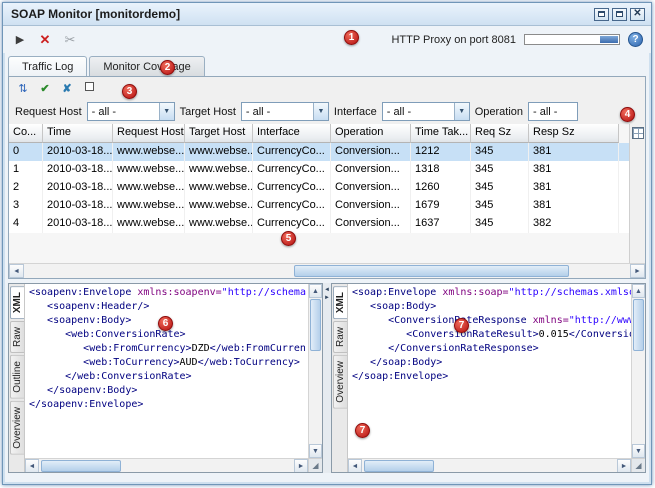  I want to click on response-horizontal-scrollbar: ◄ ►, so click(489, 465).